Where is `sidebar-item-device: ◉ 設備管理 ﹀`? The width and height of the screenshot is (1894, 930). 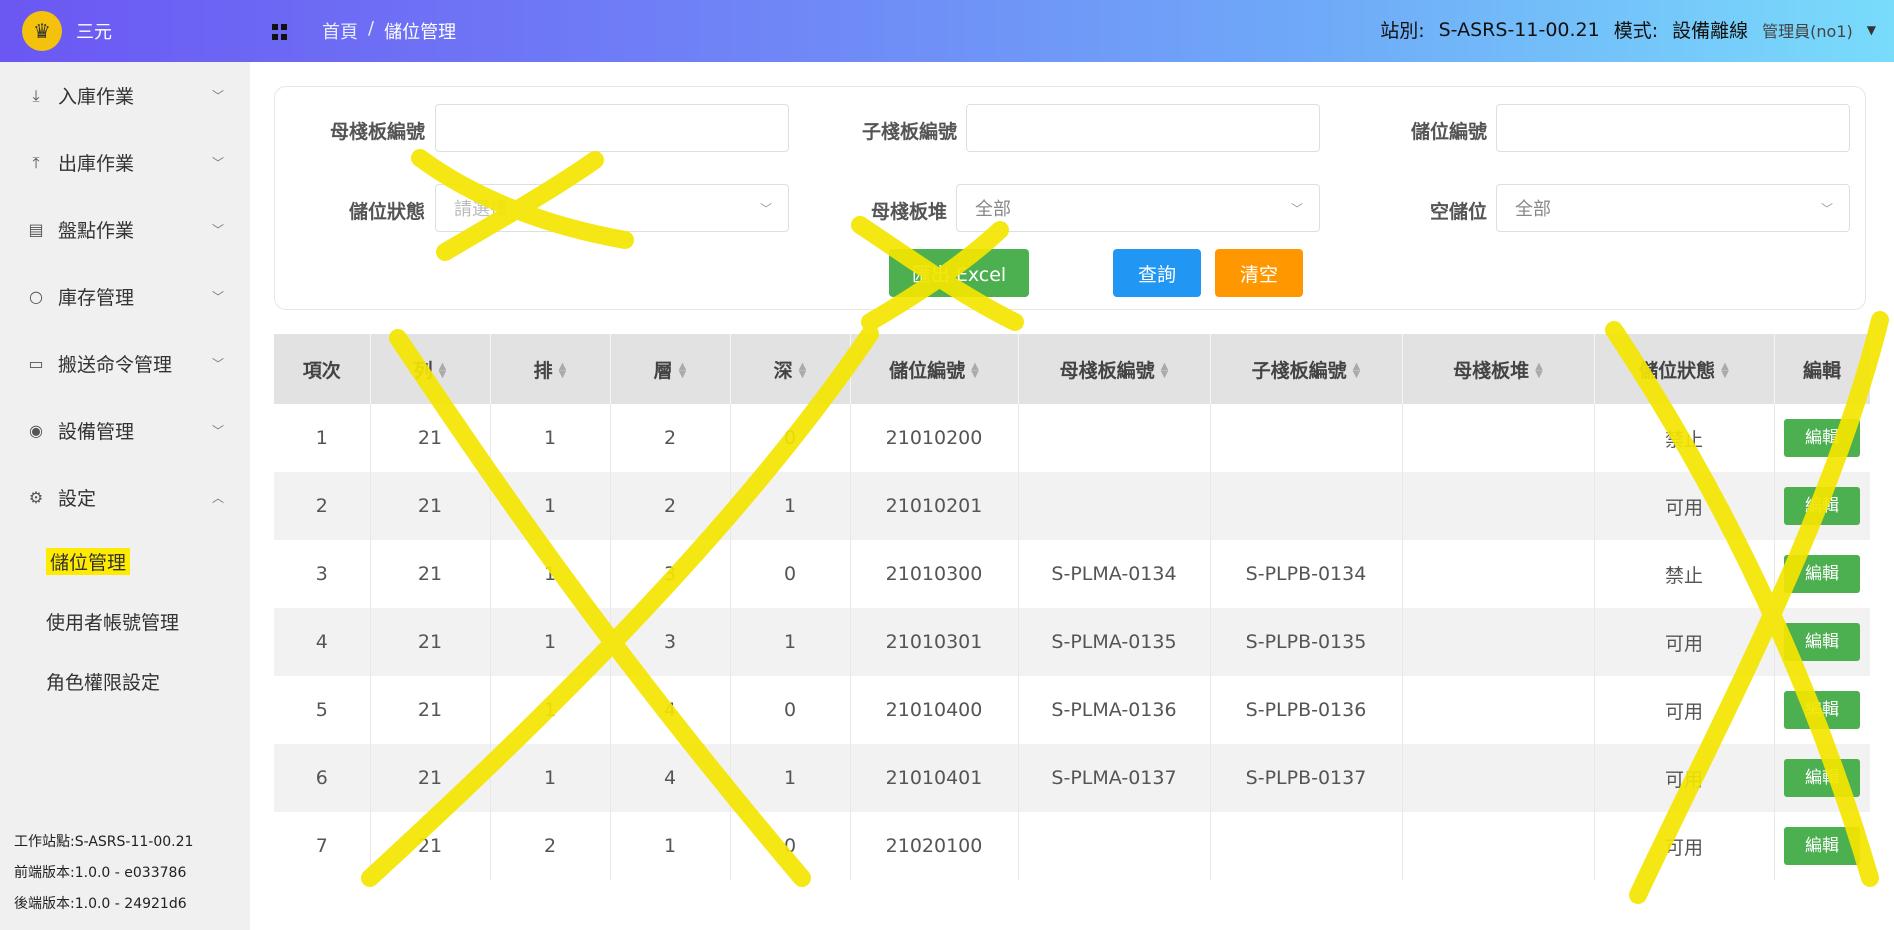
sidebar-item-device: ◉ 設備管理 ﹀ is located at coordinates (125, 430).